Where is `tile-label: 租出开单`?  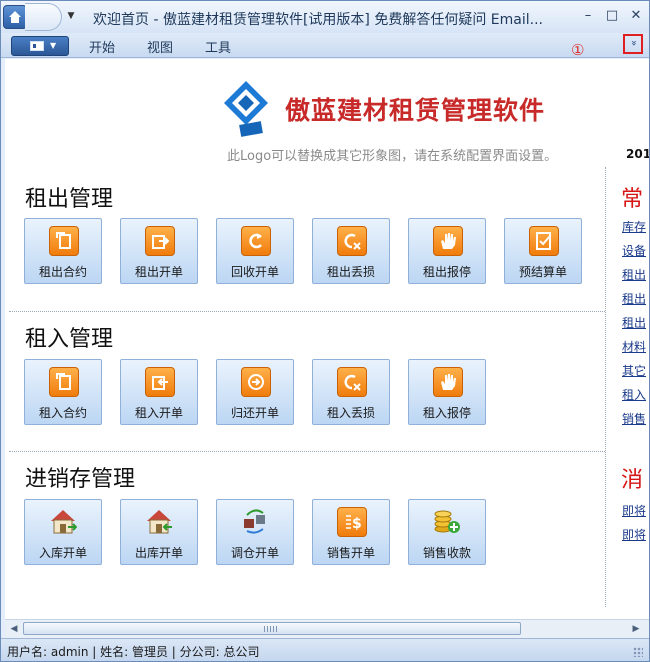 tile-label: 租出开单 is located at coordinates (158, 272).